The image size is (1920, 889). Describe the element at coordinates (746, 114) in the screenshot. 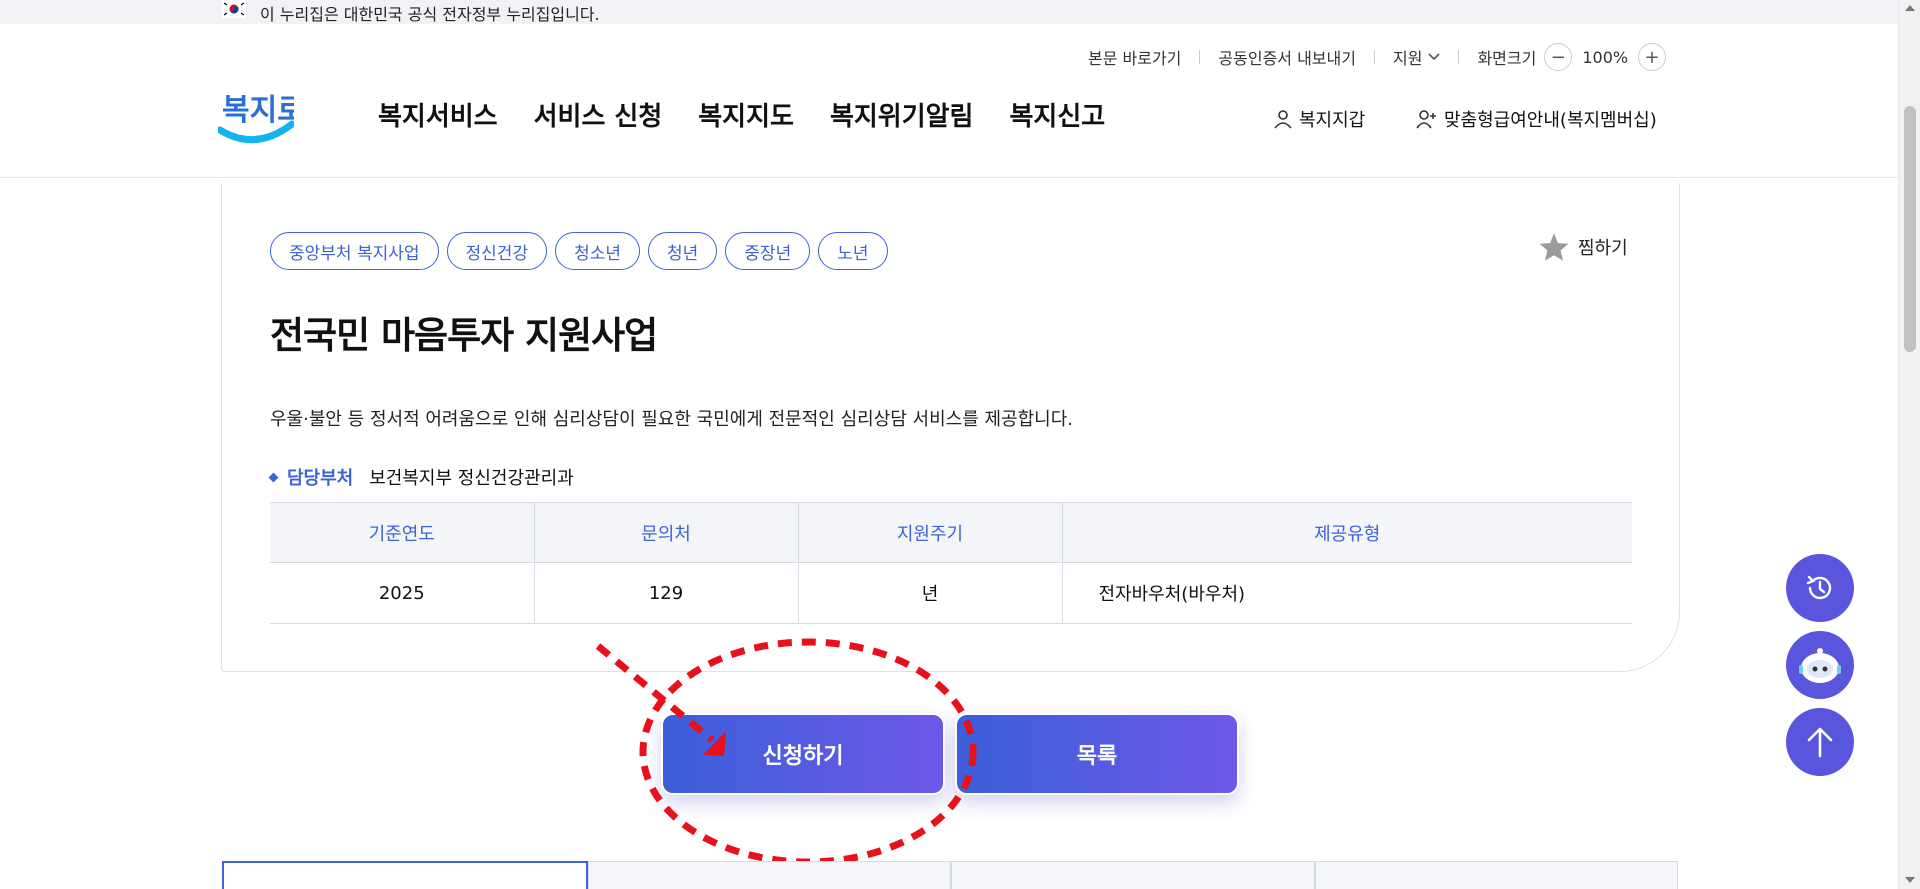

I see `nav-item-welfare-map: 복지지도` at that location.